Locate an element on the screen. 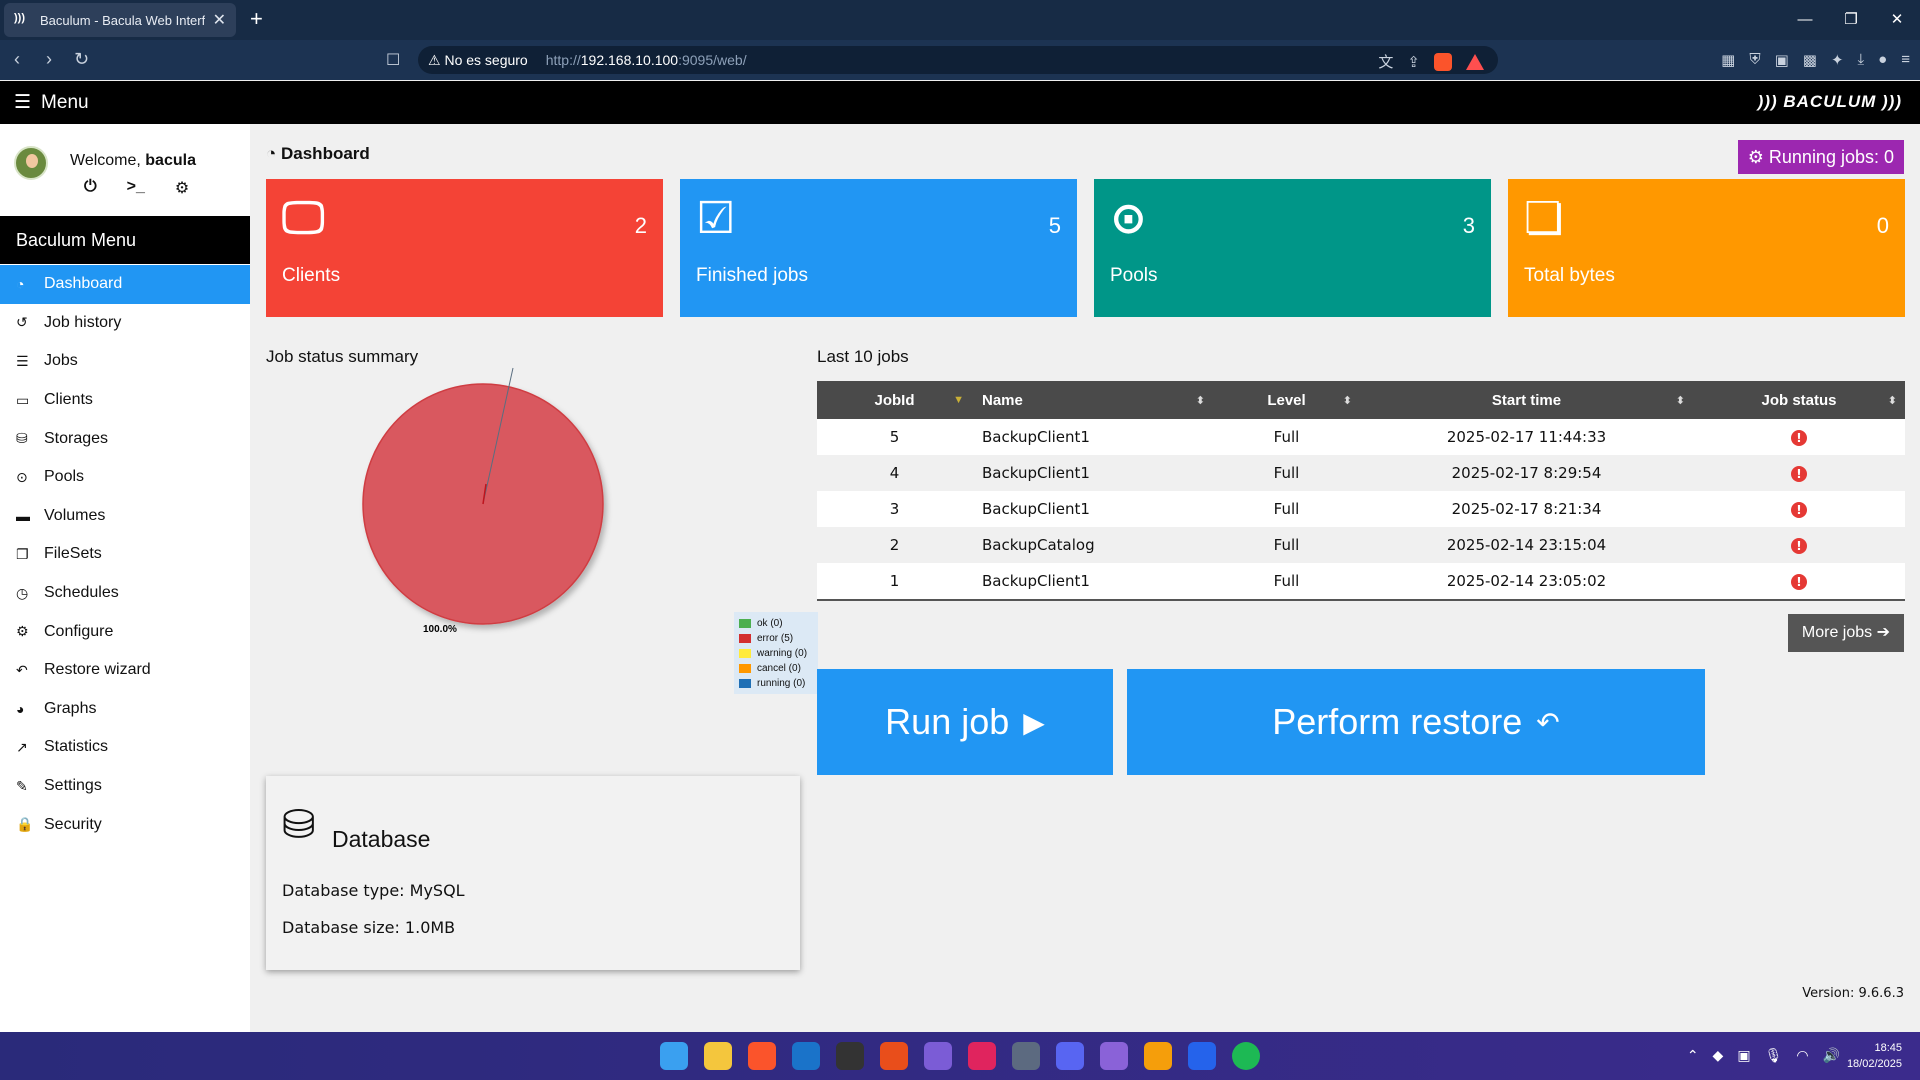 The image size is (1920, 1080). logout-icon: ⏻ is located at coordinates (90, 188).